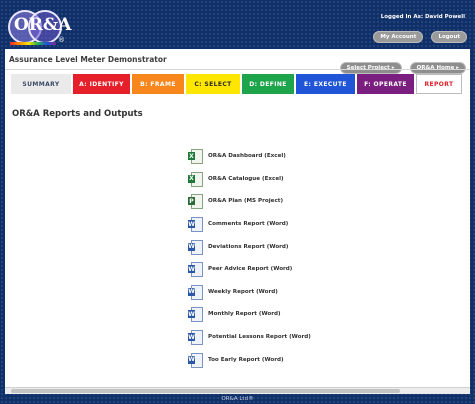  What do you see at coordinates (61, 40) in the screenshot?
I see `registered-mark: ®` at bounding box center [61, 40].